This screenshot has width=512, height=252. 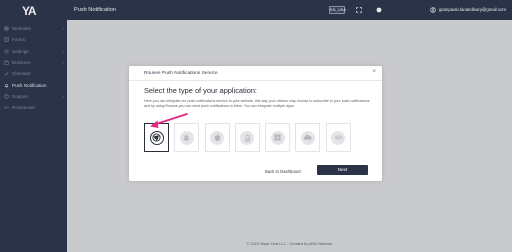 What do you see at coordinates (359, 10) in the screenshot?
I see `fullscreen-icon` at bounding box center [359, 10].